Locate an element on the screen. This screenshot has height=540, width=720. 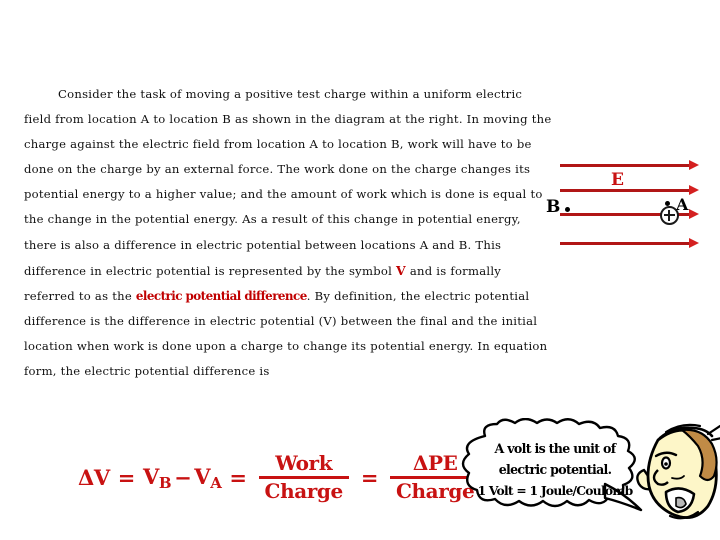
bubble-line-2: electric potential. is located at coordinates (555, 469).